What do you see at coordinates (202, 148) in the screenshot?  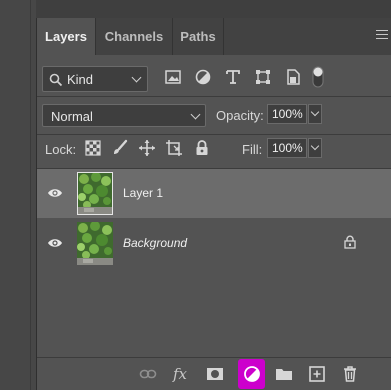 I see `lock-all-icon` at bounding box center [202, 148].